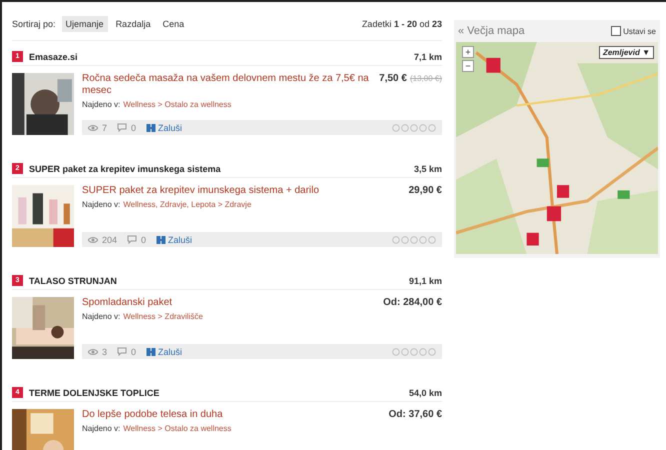 The width and height of the screenshot is (666, 450). I want to click on sort-label: Sortiraj po:, so click(34, 24).